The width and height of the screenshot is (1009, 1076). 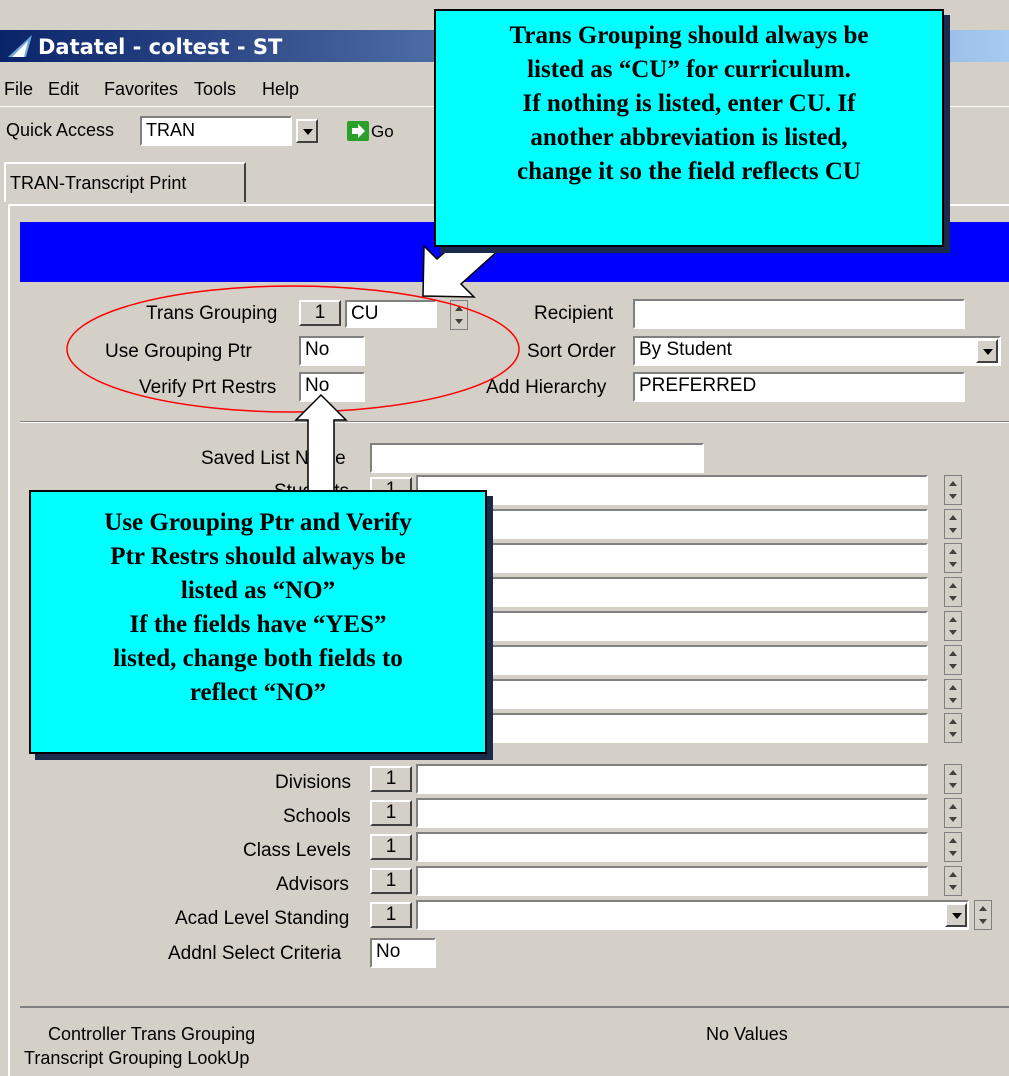 What do you see at coordinates (293, 349) in the screenshot?
I see `highlight-ellipse` at bounding box center [293, 349].